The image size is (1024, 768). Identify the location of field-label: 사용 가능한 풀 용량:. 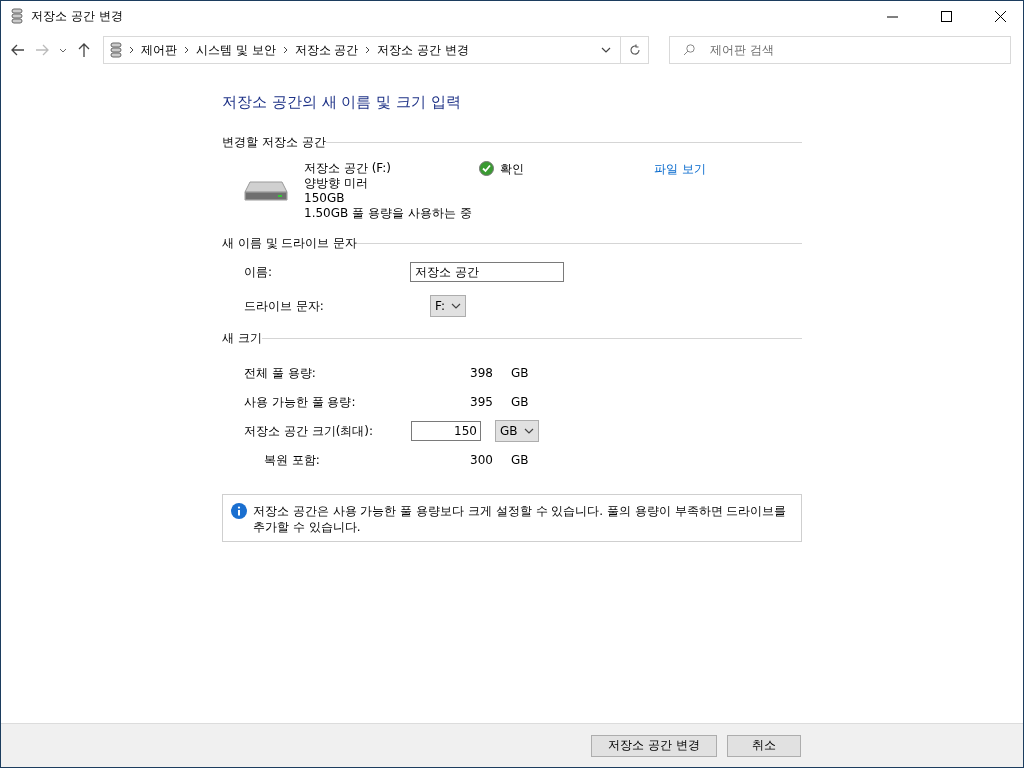
(300, 402).